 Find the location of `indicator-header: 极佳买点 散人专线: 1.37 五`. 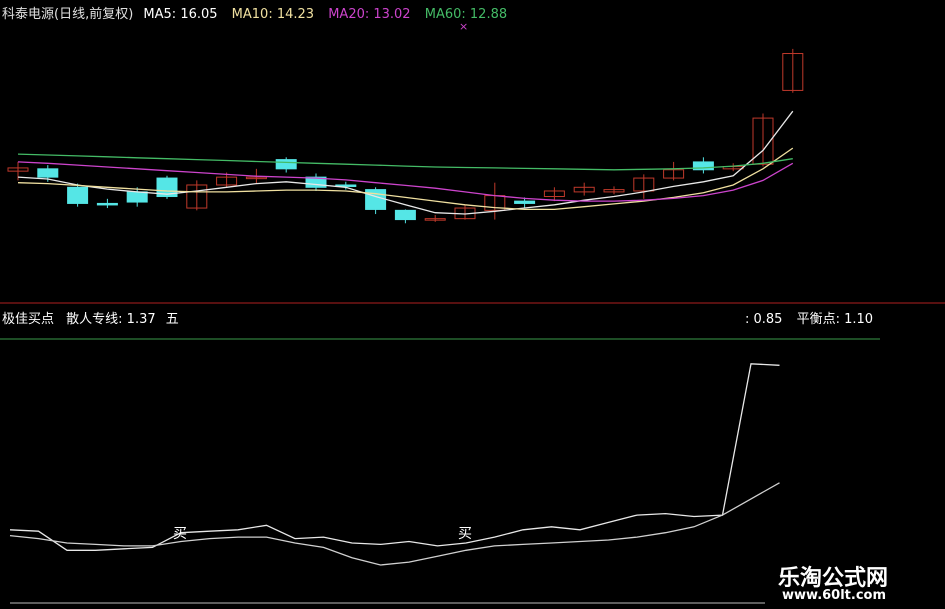

indicator-header: 极佳买点 散人专线: 1.37 五 is located at coordinates (90, 317).